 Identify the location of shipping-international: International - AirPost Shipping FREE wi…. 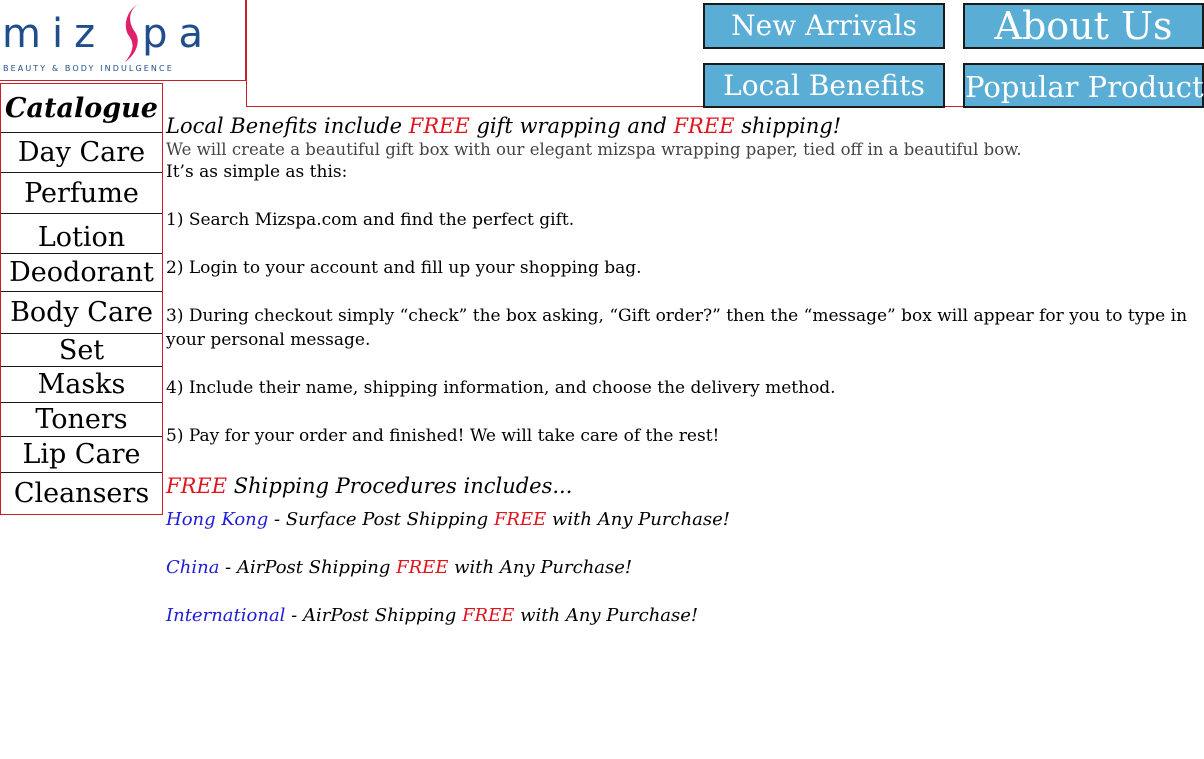
(432, 615).